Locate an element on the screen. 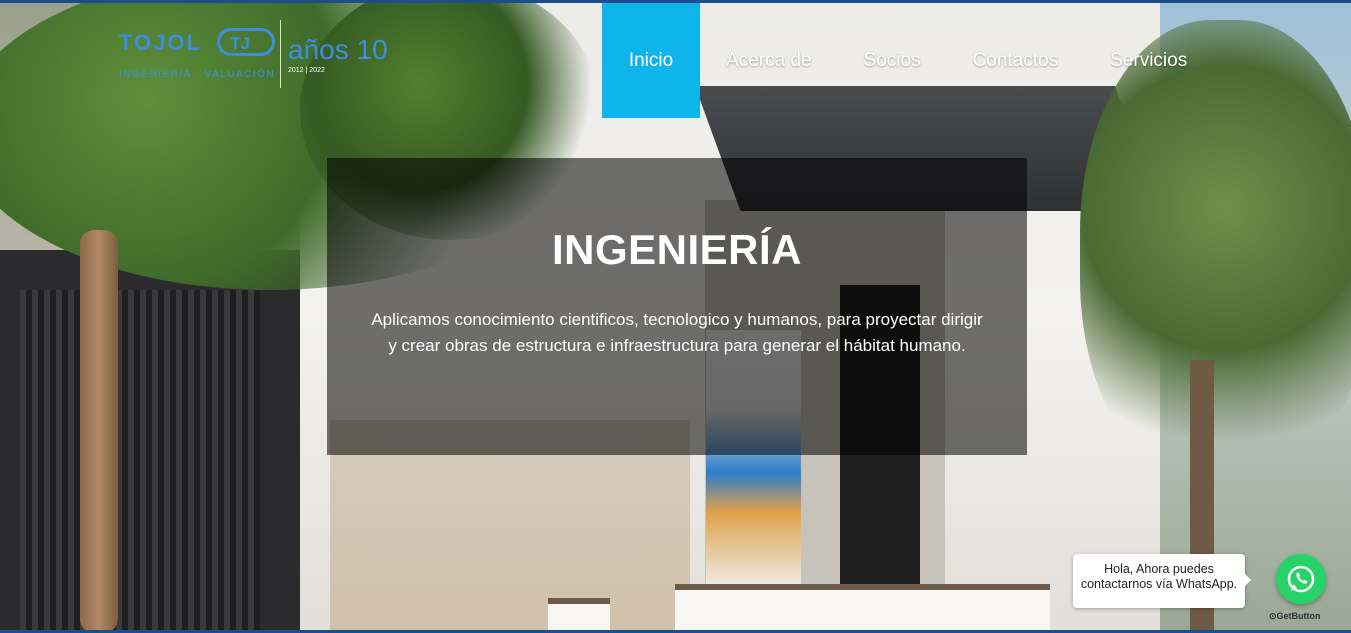  hero-title: INGENIERÍA is located at coordinates (677, 249).